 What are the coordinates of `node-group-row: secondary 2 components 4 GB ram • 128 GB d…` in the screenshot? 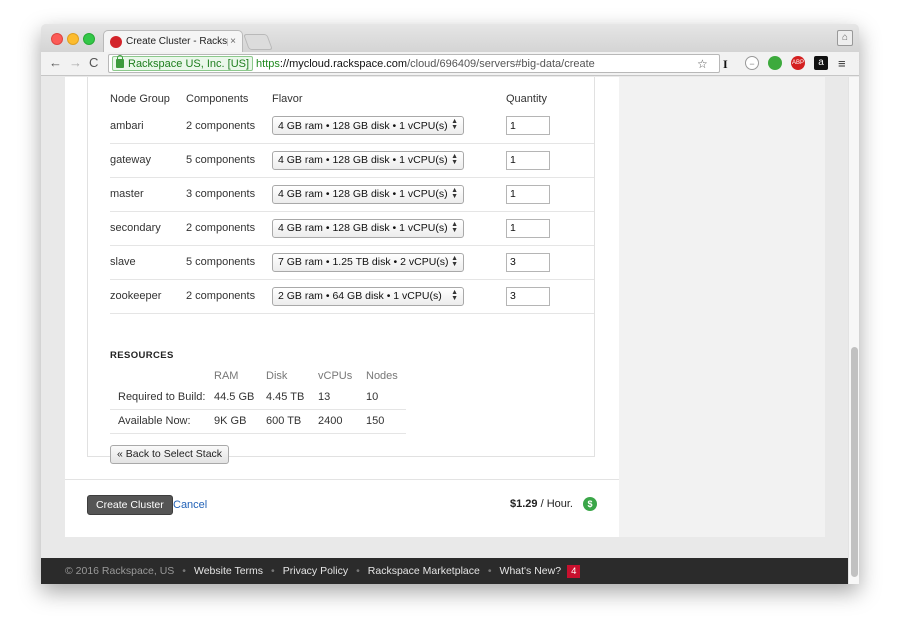 It's located at (352, 228).